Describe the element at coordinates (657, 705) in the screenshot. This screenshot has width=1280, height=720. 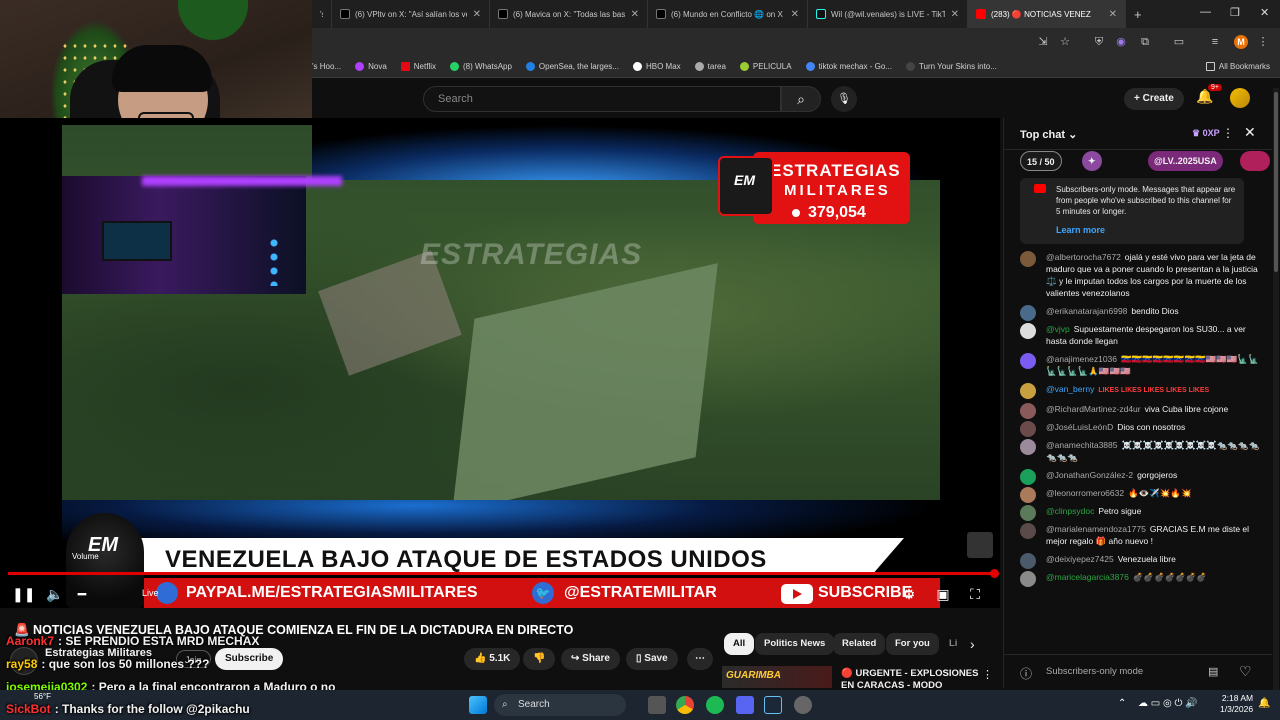
I see `task-view-icon` at that location.